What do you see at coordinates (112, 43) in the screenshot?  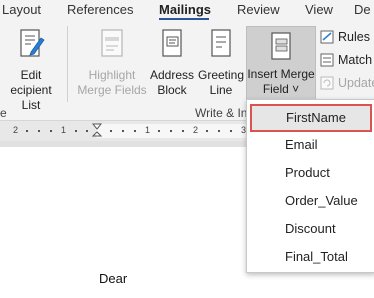 I see `highlight-fields-icon` at bounding box center [112, 43].